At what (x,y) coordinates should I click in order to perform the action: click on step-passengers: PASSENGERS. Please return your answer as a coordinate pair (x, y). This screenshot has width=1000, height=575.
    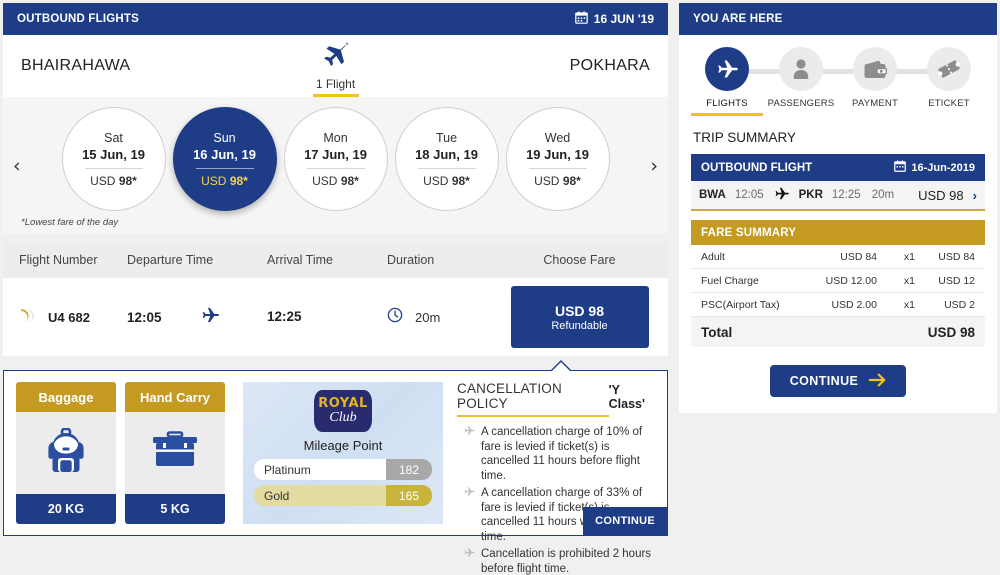
    Looking at the image, I should click on (801, 81).